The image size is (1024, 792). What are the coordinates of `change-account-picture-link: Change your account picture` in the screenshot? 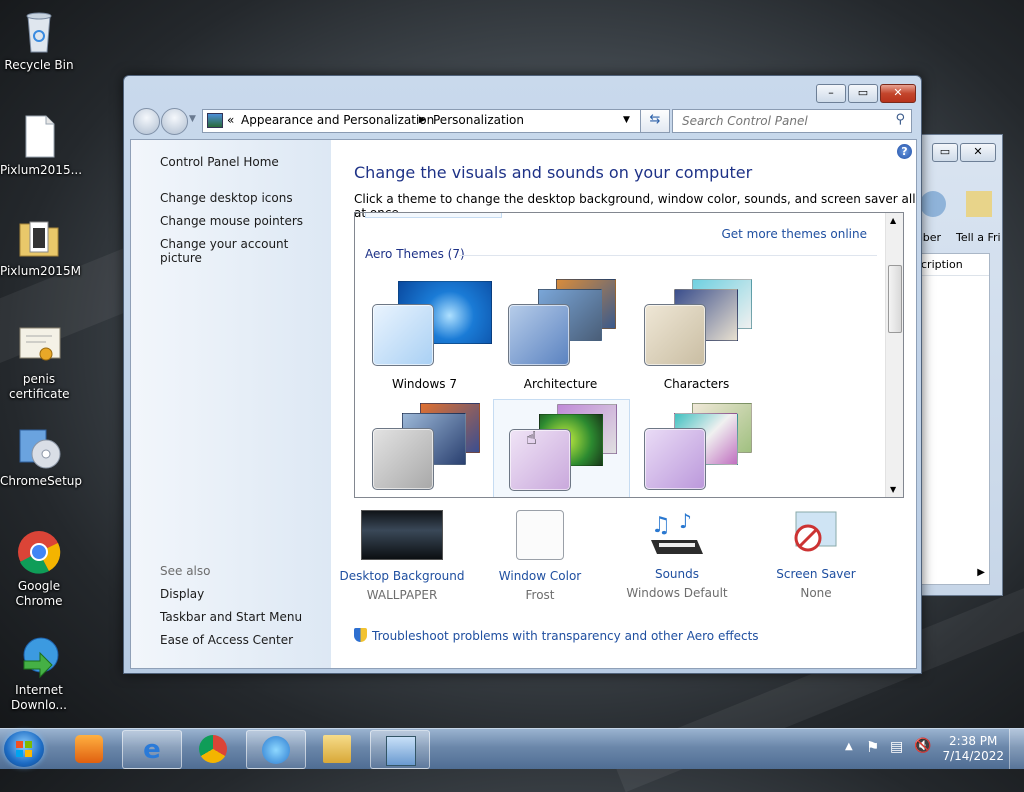 It's located at (245, 251).